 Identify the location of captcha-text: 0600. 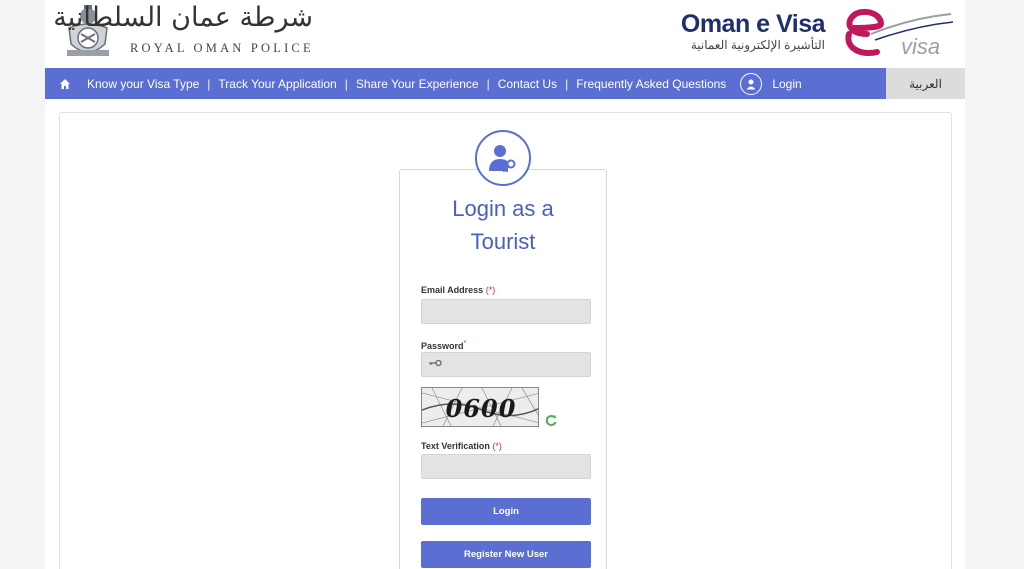
(481, 408).